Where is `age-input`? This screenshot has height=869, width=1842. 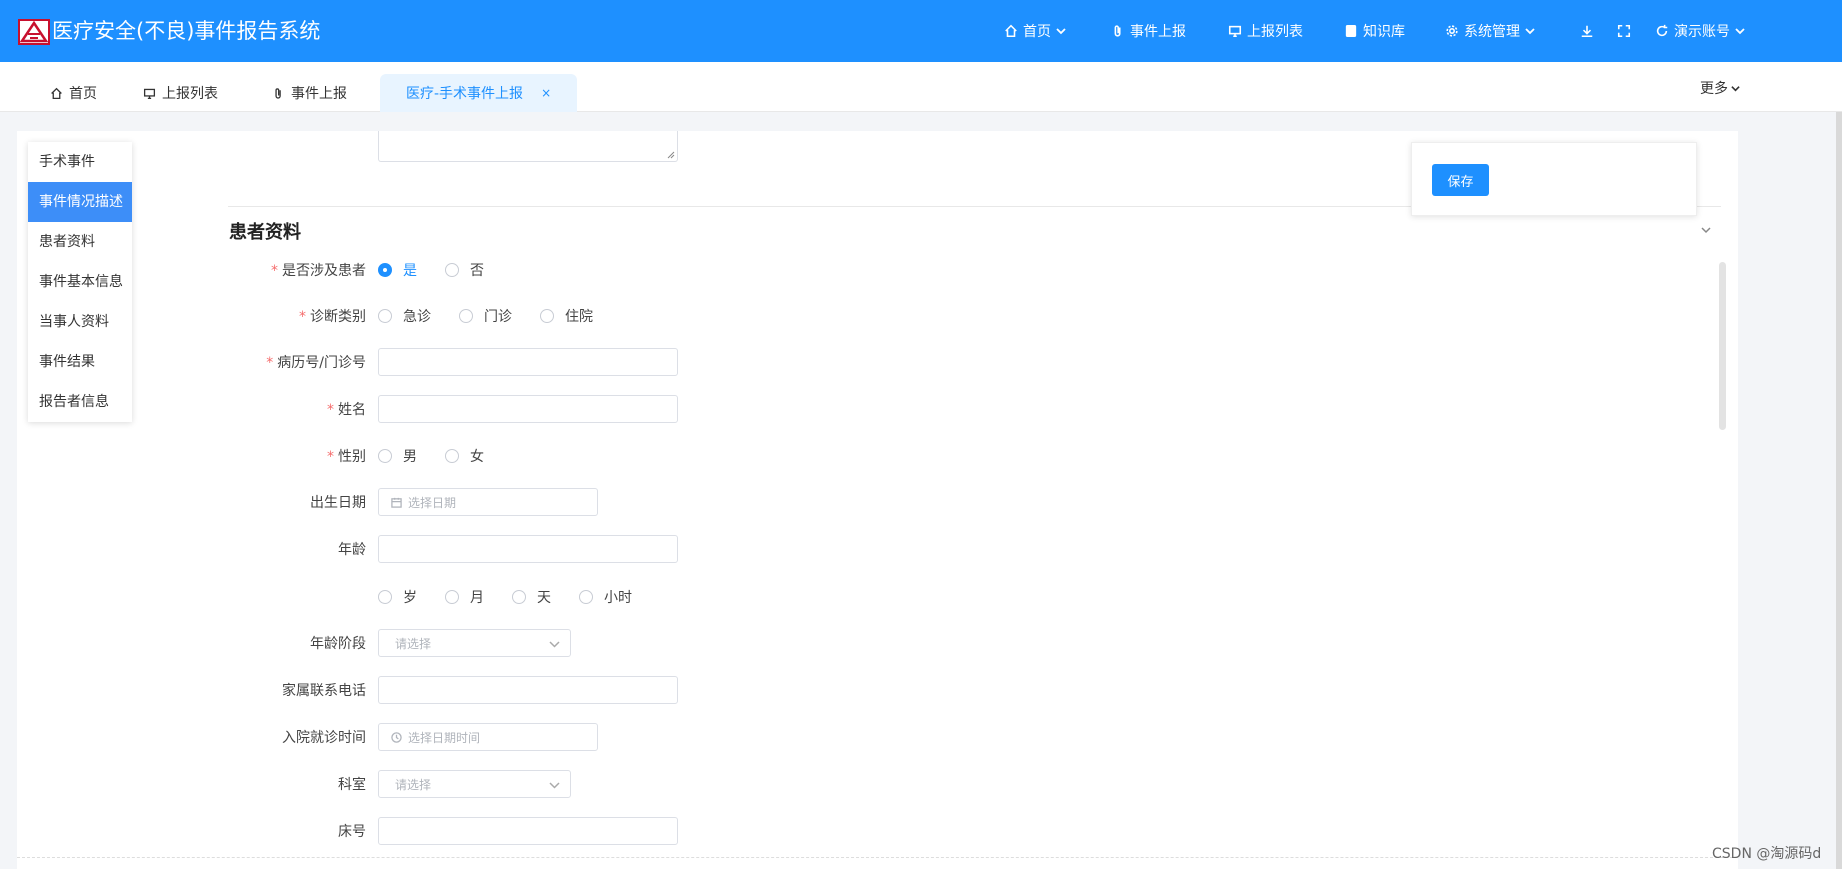
age-input is located at coordinates (528, 549).